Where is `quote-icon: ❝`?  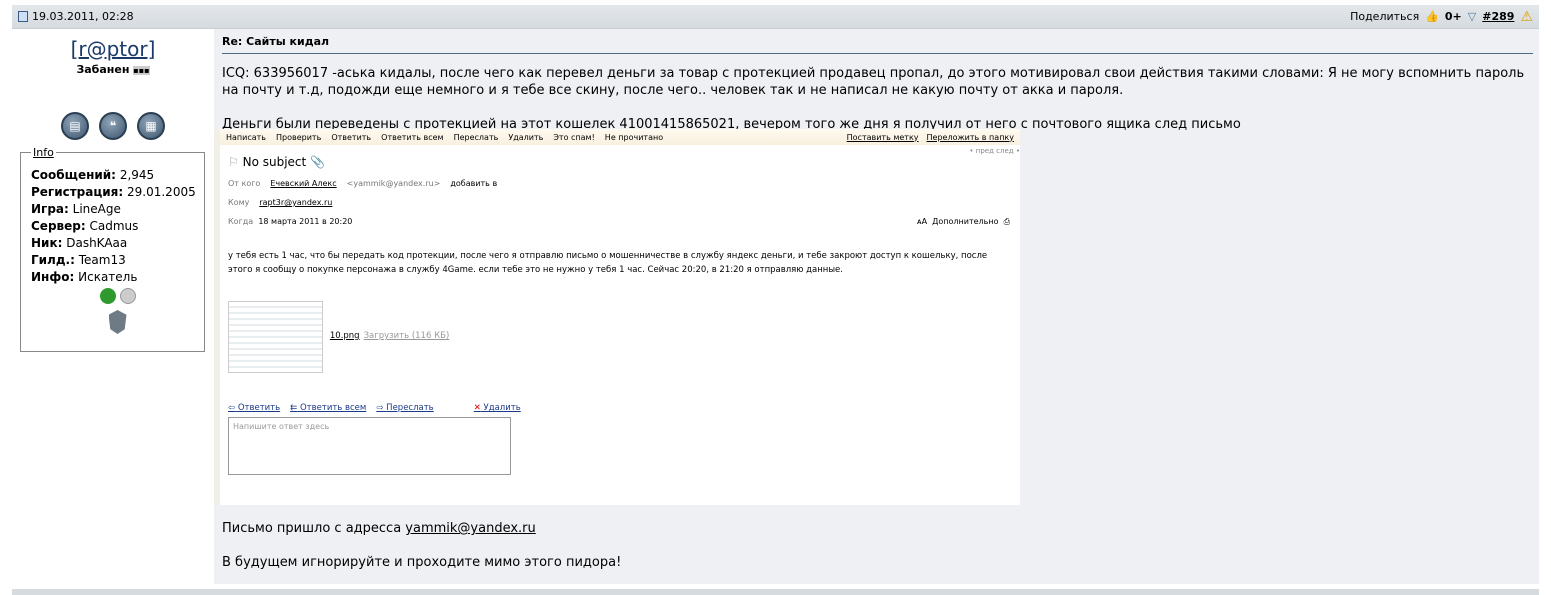 quote-icon: ❝ is located at coordinates (113, 126).